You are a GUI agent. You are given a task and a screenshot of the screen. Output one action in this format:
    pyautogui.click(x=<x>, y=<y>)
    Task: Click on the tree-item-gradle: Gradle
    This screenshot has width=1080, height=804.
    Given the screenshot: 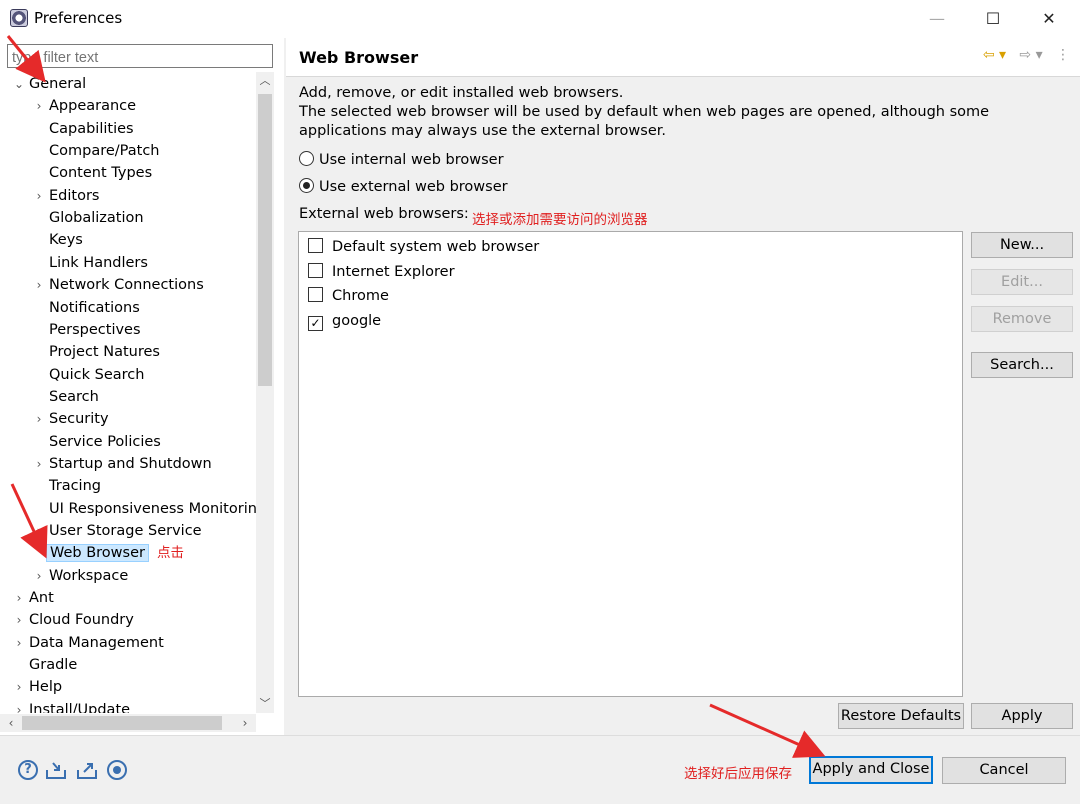 What is the action you would take?
    pyautogui.click(x=46, y=665)
    